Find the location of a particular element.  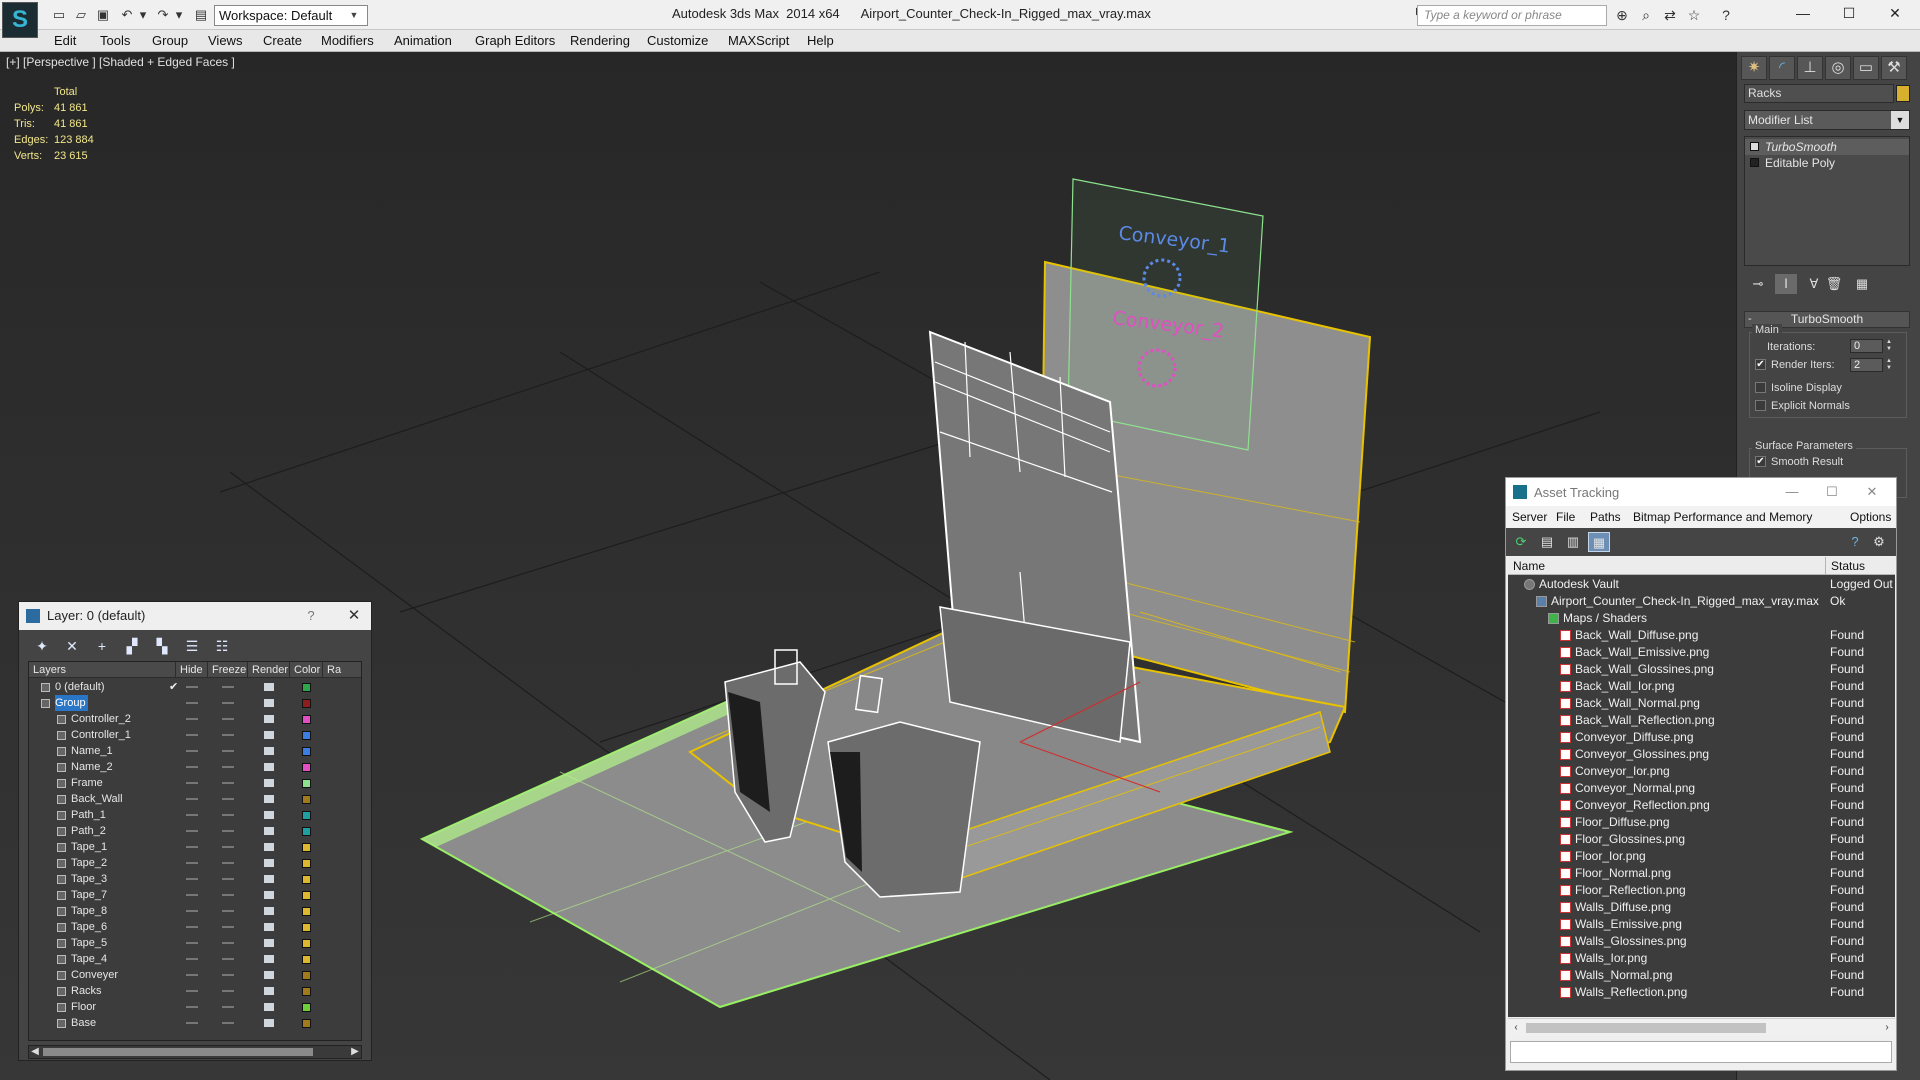

asset-row: Conveyor_Ior.png Found is located at coordinates (1701, 771).